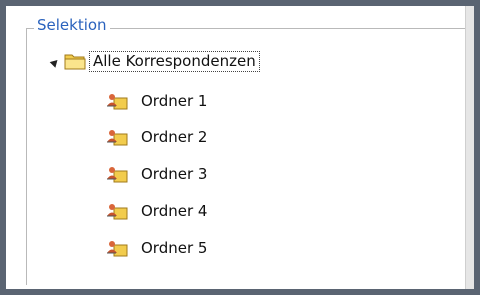  I want to click on folder-icon, so click(75, 62).